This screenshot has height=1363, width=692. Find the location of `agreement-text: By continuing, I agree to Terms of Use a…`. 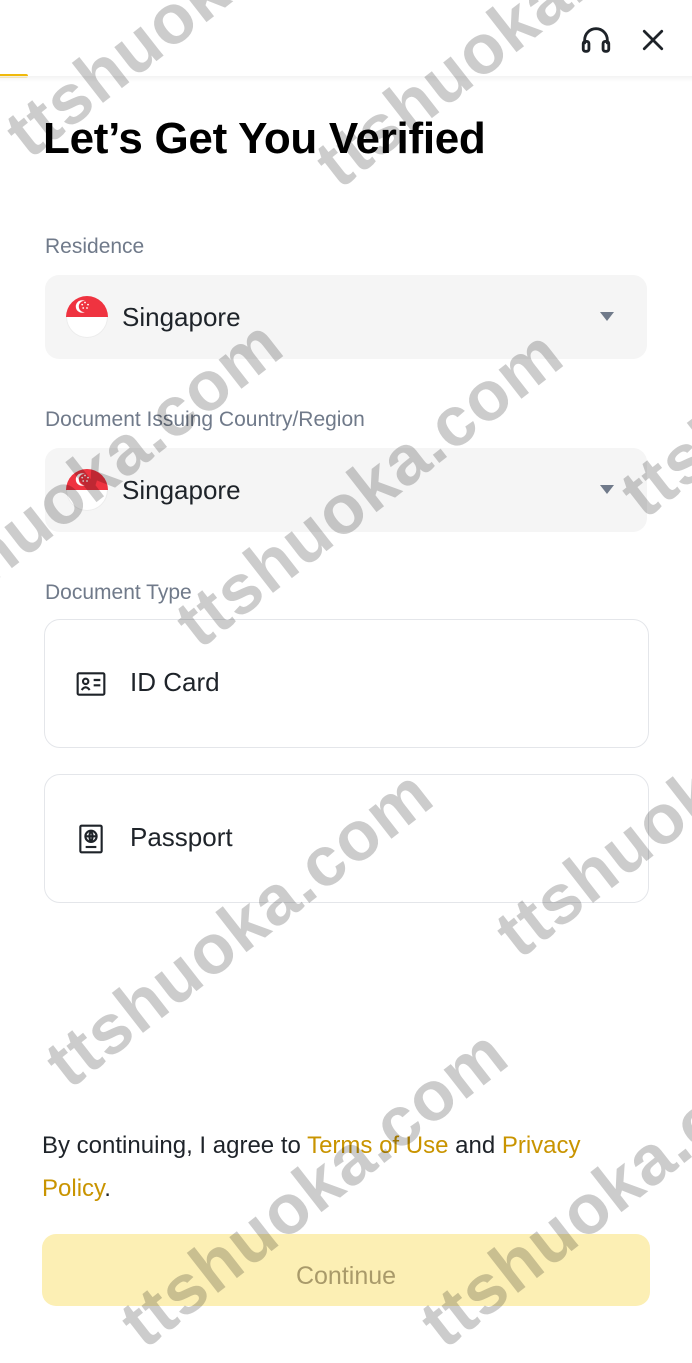

agreement-text: By continuing, I agree to Terms of Use a… is located at coordinates (347, 1167).